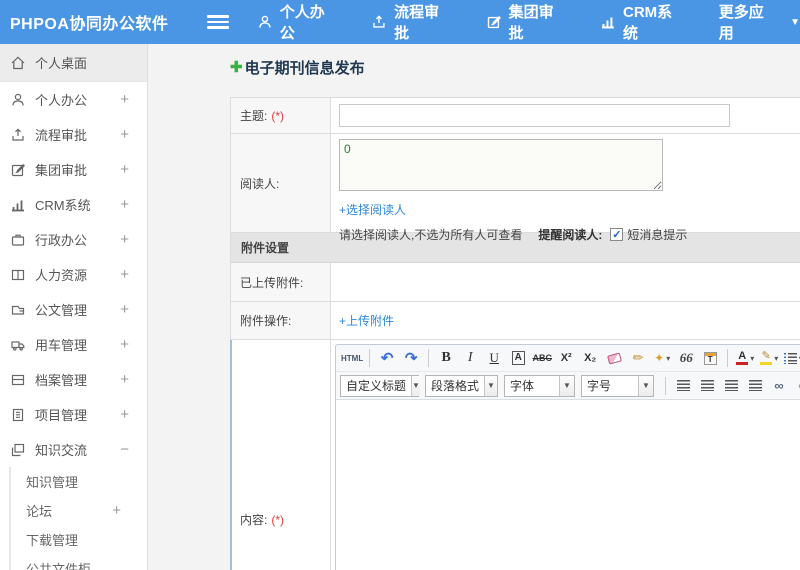  What do you see at coordinates (617, 234) in the screenshot?
I see `sms-checkbox: ✓` at bounding box center [617, 234].